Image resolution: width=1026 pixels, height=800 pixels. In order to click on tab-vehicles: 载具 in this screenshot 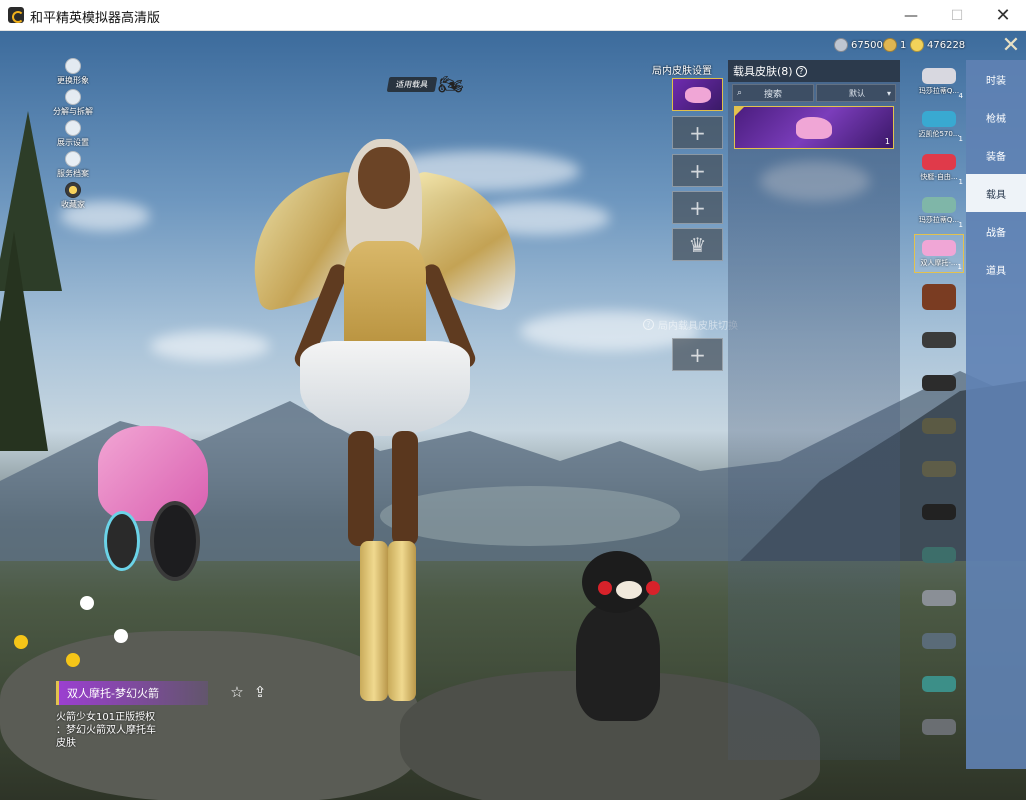, I will do `click(996, 193)`.